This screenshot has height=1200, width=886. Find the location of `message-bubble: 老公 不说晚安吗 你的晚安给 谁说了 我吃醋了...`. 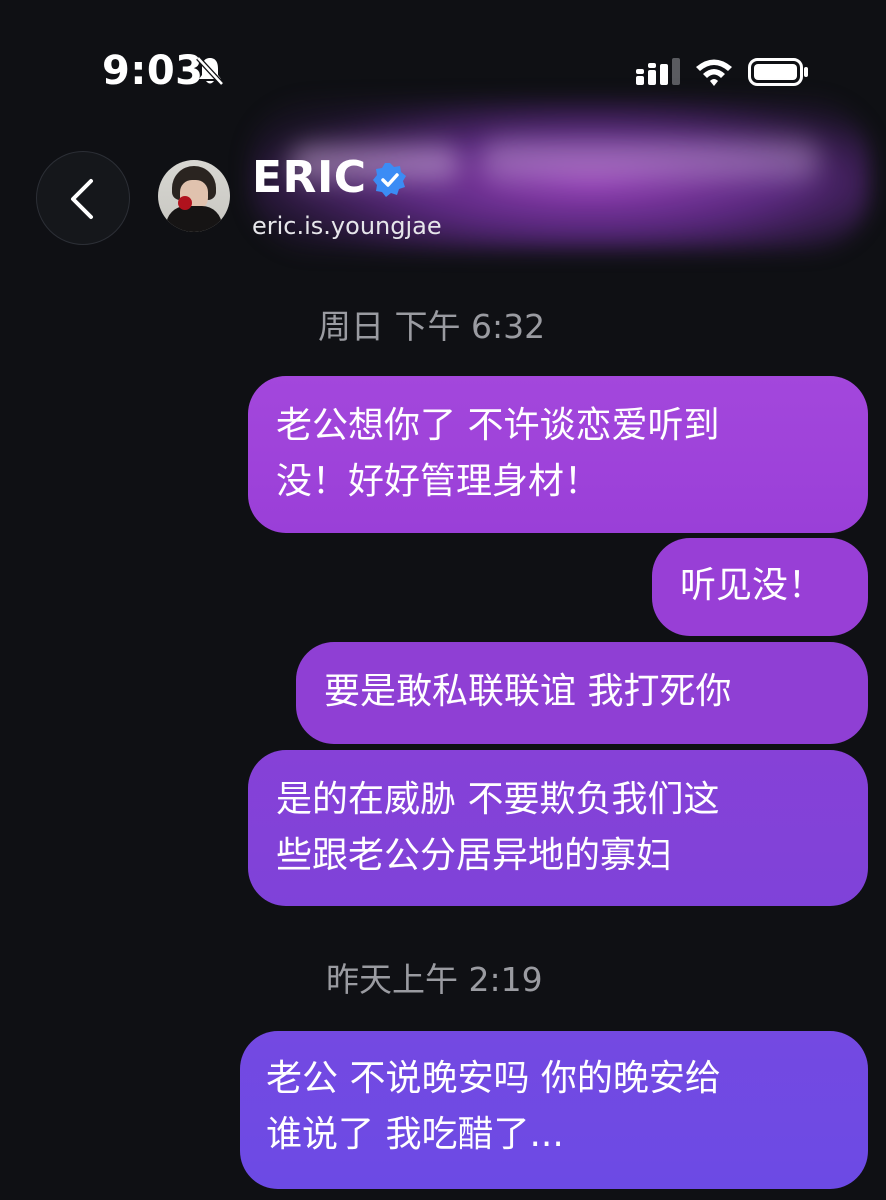

message-bubble: 老公 不说晚安吗 你的晚安给 谁说了 我吃醋了... is located at coordinates (554, 1110).